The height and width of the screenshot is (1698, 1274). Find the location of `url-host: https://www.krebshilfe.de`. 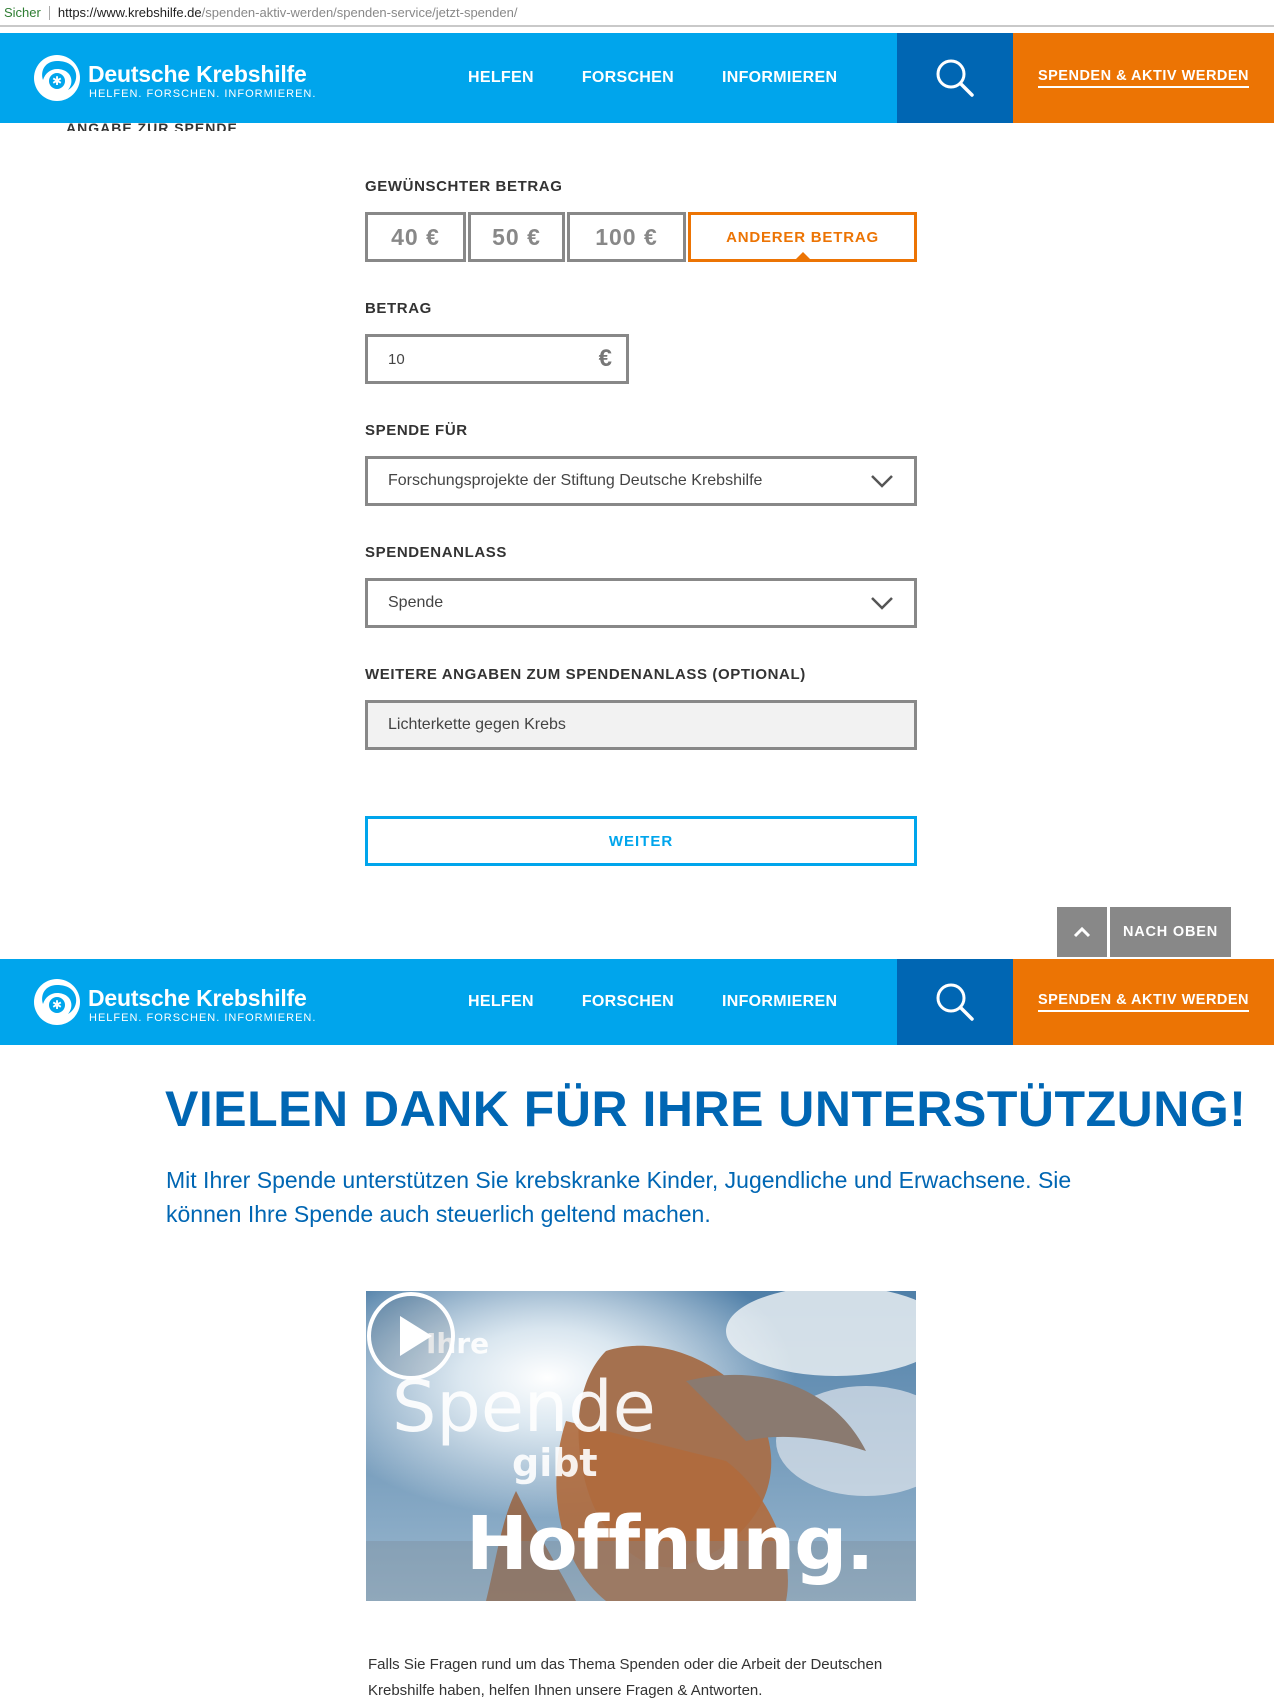

url-host: https://www.krebshilfe.de is located at coordinates (129, 12).